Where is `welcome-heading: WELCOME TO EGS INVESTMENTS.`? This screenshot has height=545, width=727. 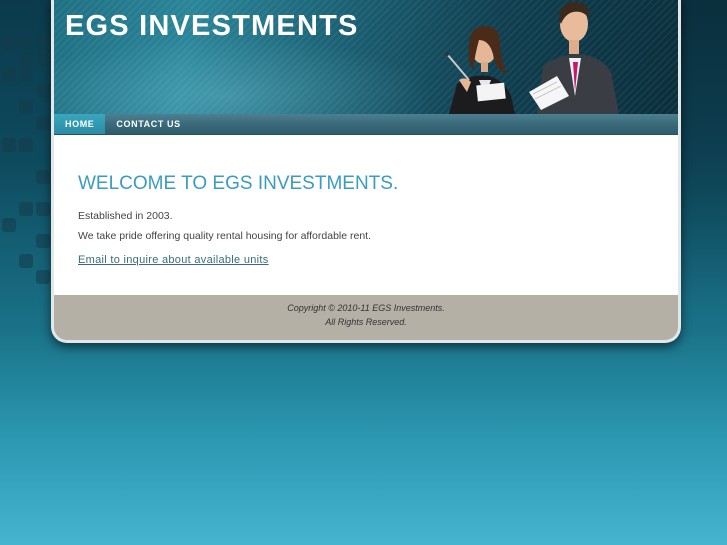 welcome-heading: WELCOME TO EGS INVESTMENTS. is located at coordinates (238, 183).